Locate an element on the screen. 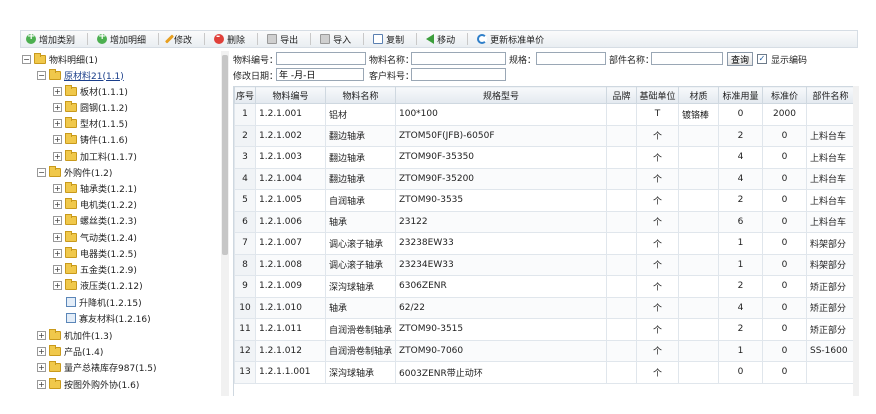 This screenshot has width=876, height=414. table-row: 9 1.2.1.009 深沟球轴承 6306ZENR 个 2 0 矫正部分 is located at coordinates (543, 286).